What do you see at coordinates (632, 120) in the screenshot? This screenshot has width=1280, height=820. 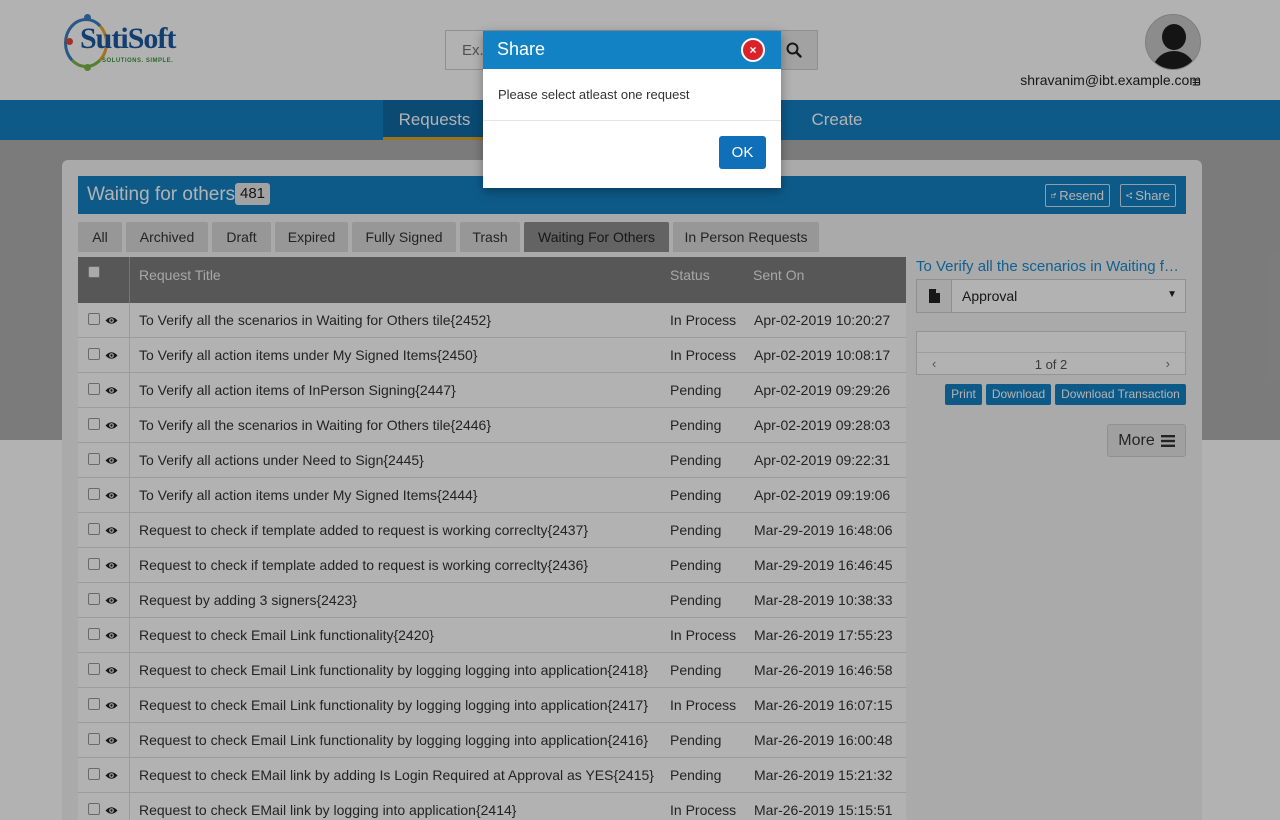 I see `dialog-divider` at bounding box center [632, 120].